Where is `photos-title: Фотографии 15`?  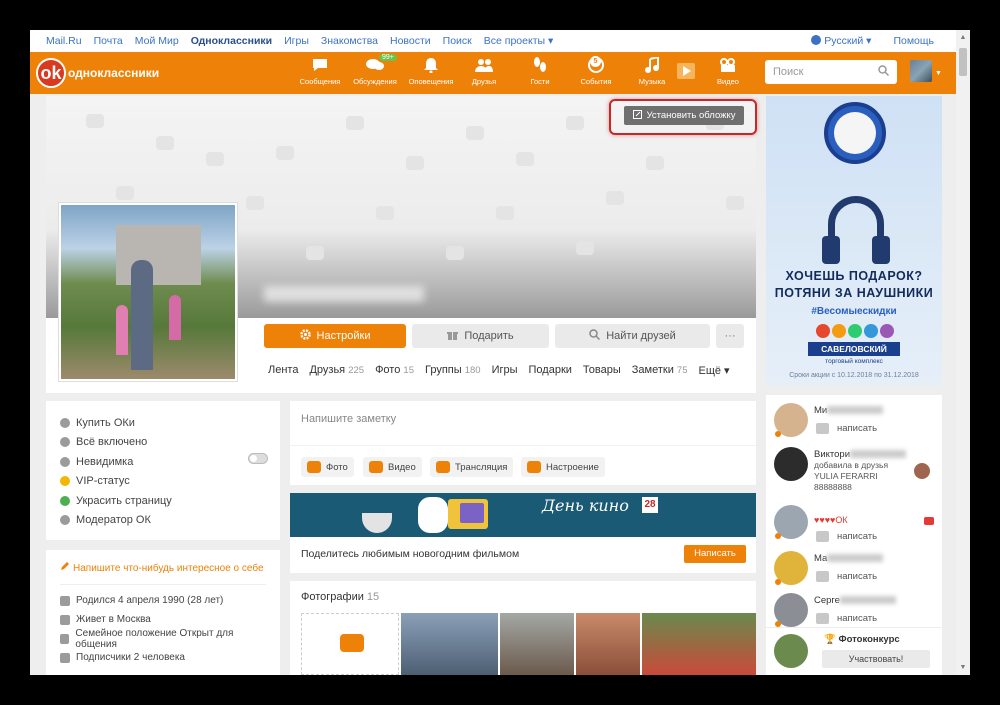 photos-title: Фотографии 15 is located at coordinates (340, 597).